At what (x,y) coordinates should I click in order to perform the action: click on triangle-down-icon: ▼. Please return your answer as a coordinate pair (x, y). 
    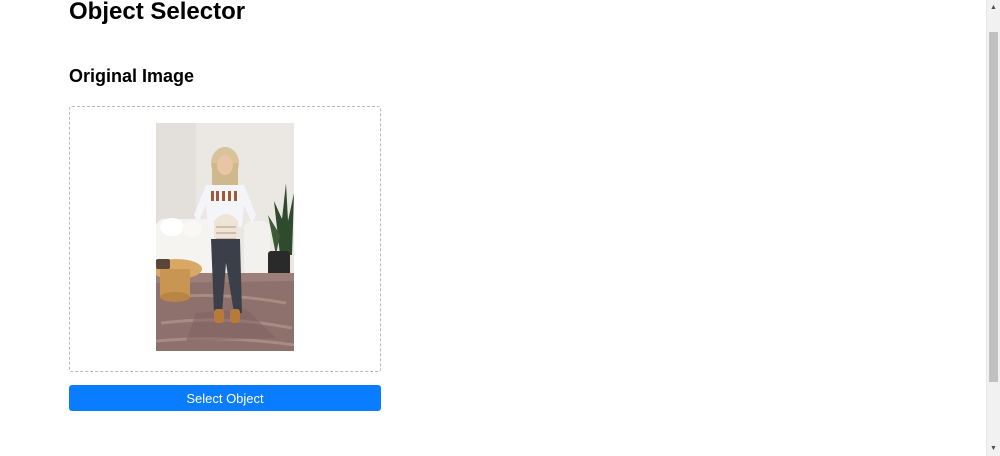
    Looking at the image, I should click on (993, 448).